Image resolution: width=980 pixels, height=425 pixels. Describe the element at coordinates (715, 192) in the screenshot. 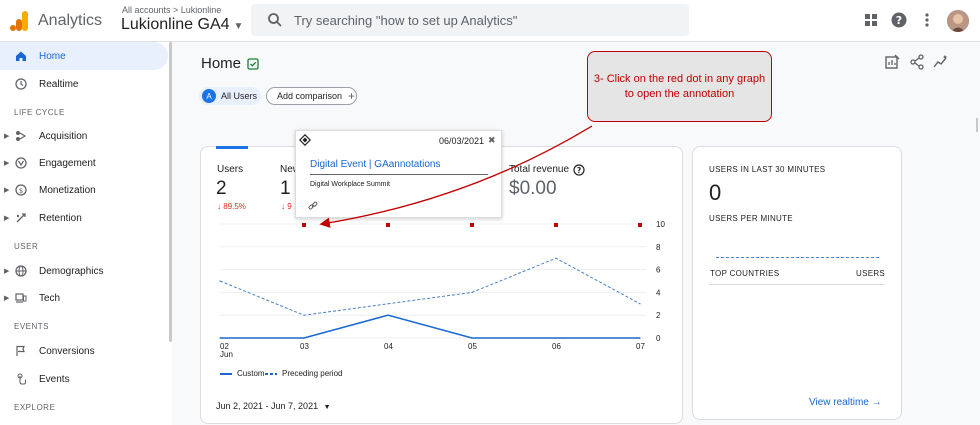

I see `realtime-users-value: 0` at that location.